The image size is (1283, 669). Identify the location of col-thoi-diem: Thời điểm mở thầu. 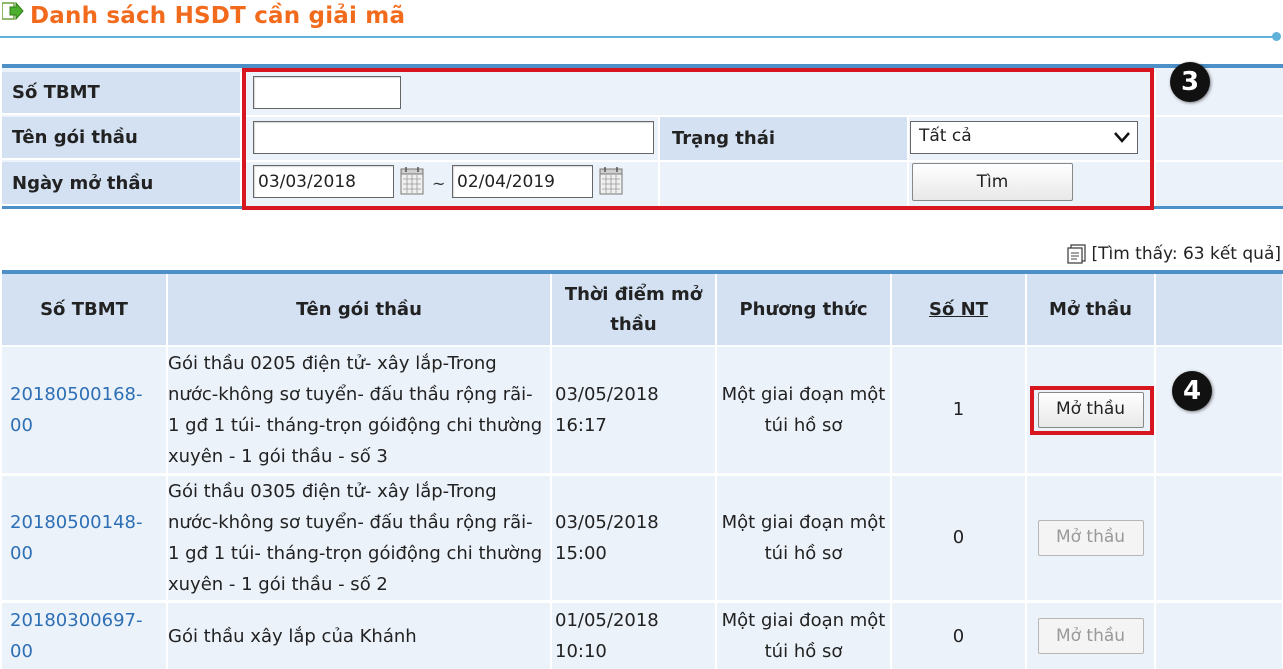
(634, 310).